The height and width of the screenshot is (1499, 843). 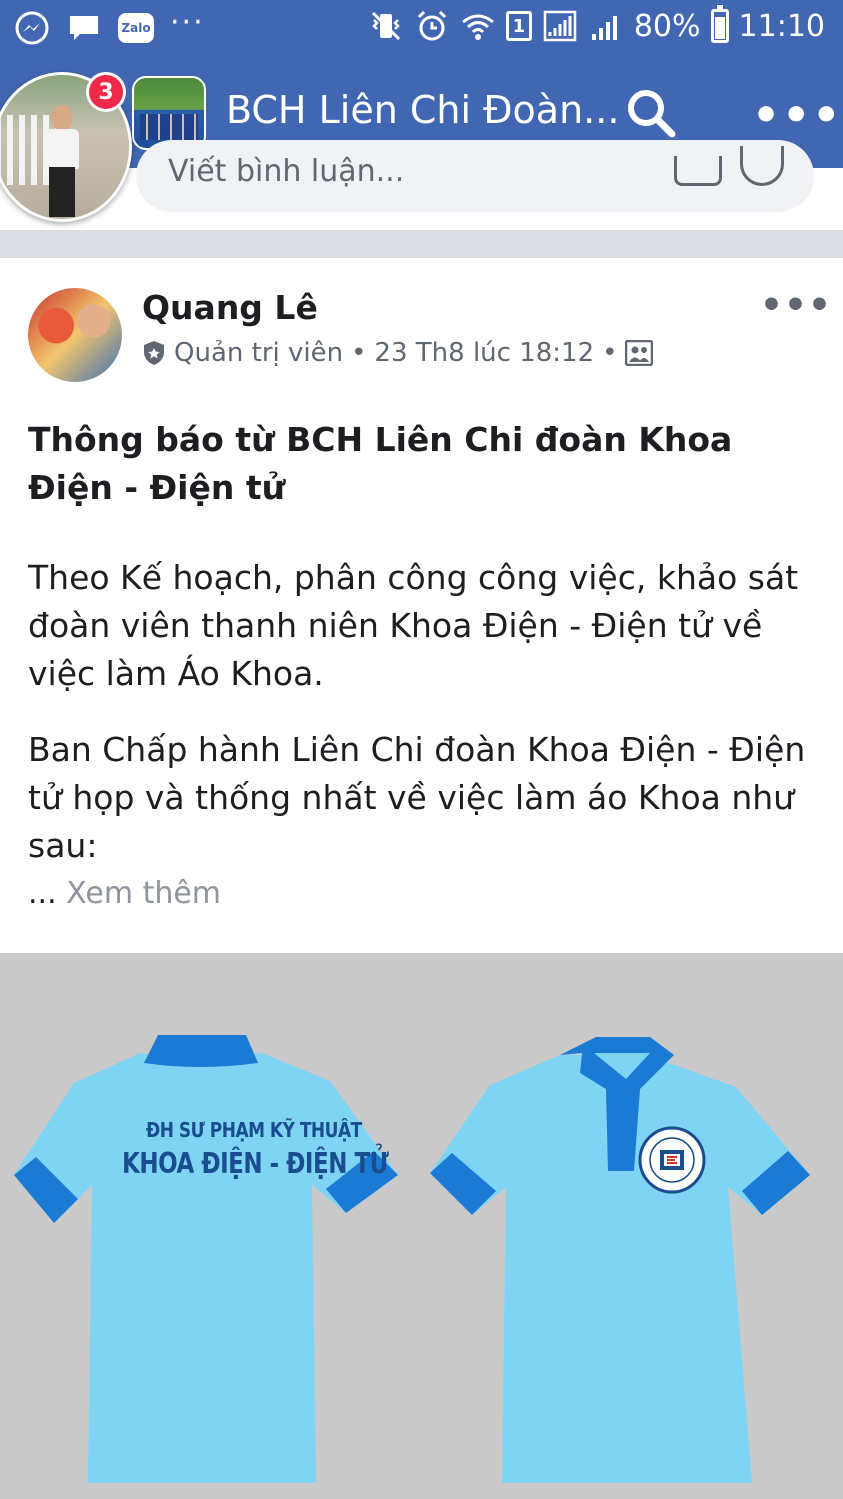 What do you see at coordinates (421, 244) in the screenshot?
I see `feed-separator` at bounding box center [421, 244].